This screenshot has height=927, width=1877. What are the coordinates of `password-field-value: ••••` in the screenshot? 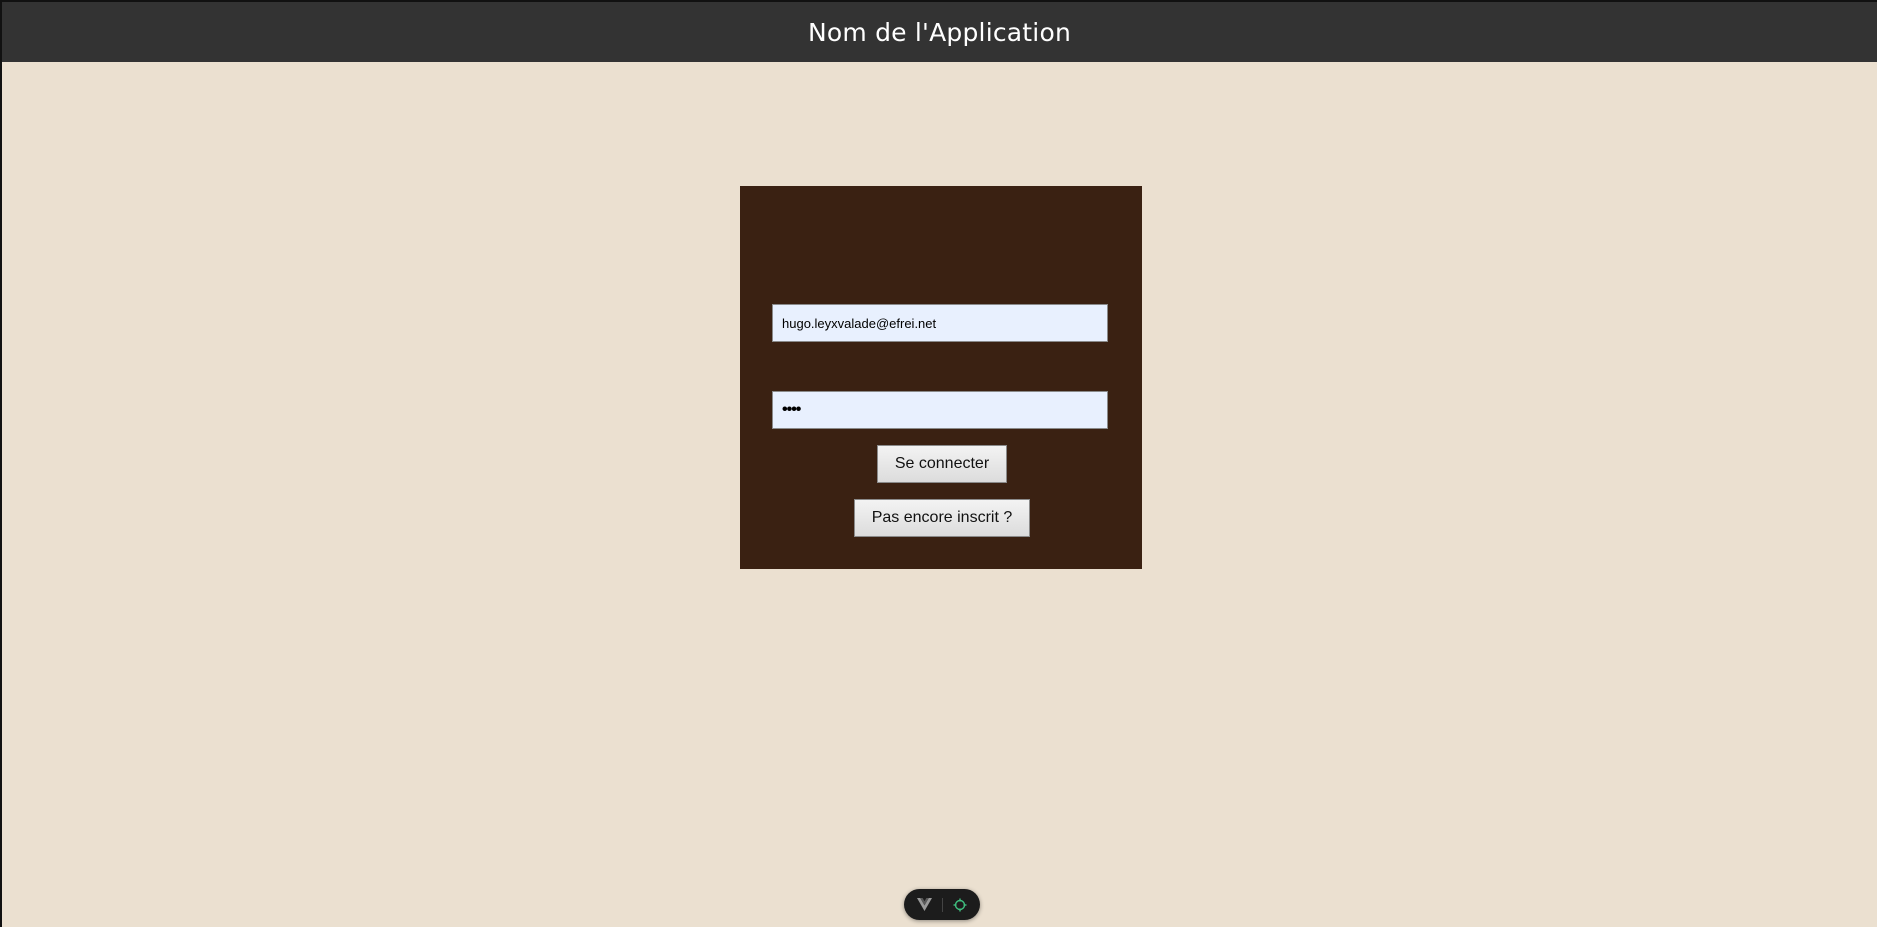 It's located at (791, 409).